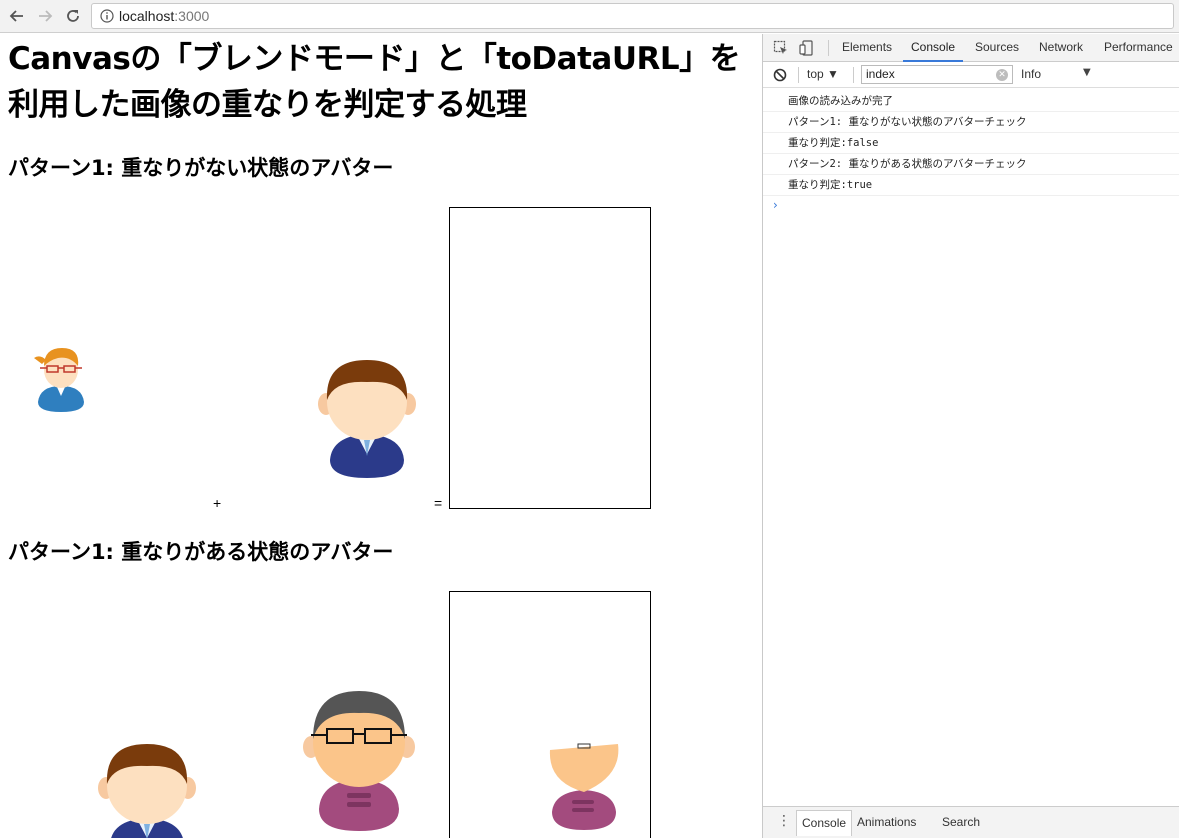 The width and height of the screenshot is (1179, 838). What do you see at coordinates (147, 16) in the screenshot?
I see `url-host: localhost` at bounding box center [147, 16].